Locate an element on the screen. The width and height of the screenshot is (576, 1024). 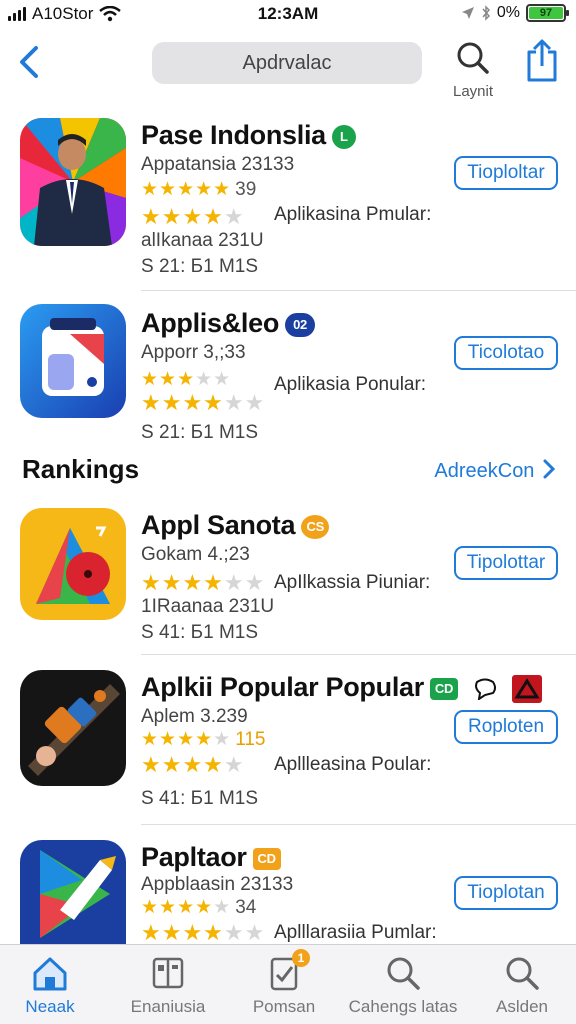
tab-badge: 1 is located at coordinates (301, 958).